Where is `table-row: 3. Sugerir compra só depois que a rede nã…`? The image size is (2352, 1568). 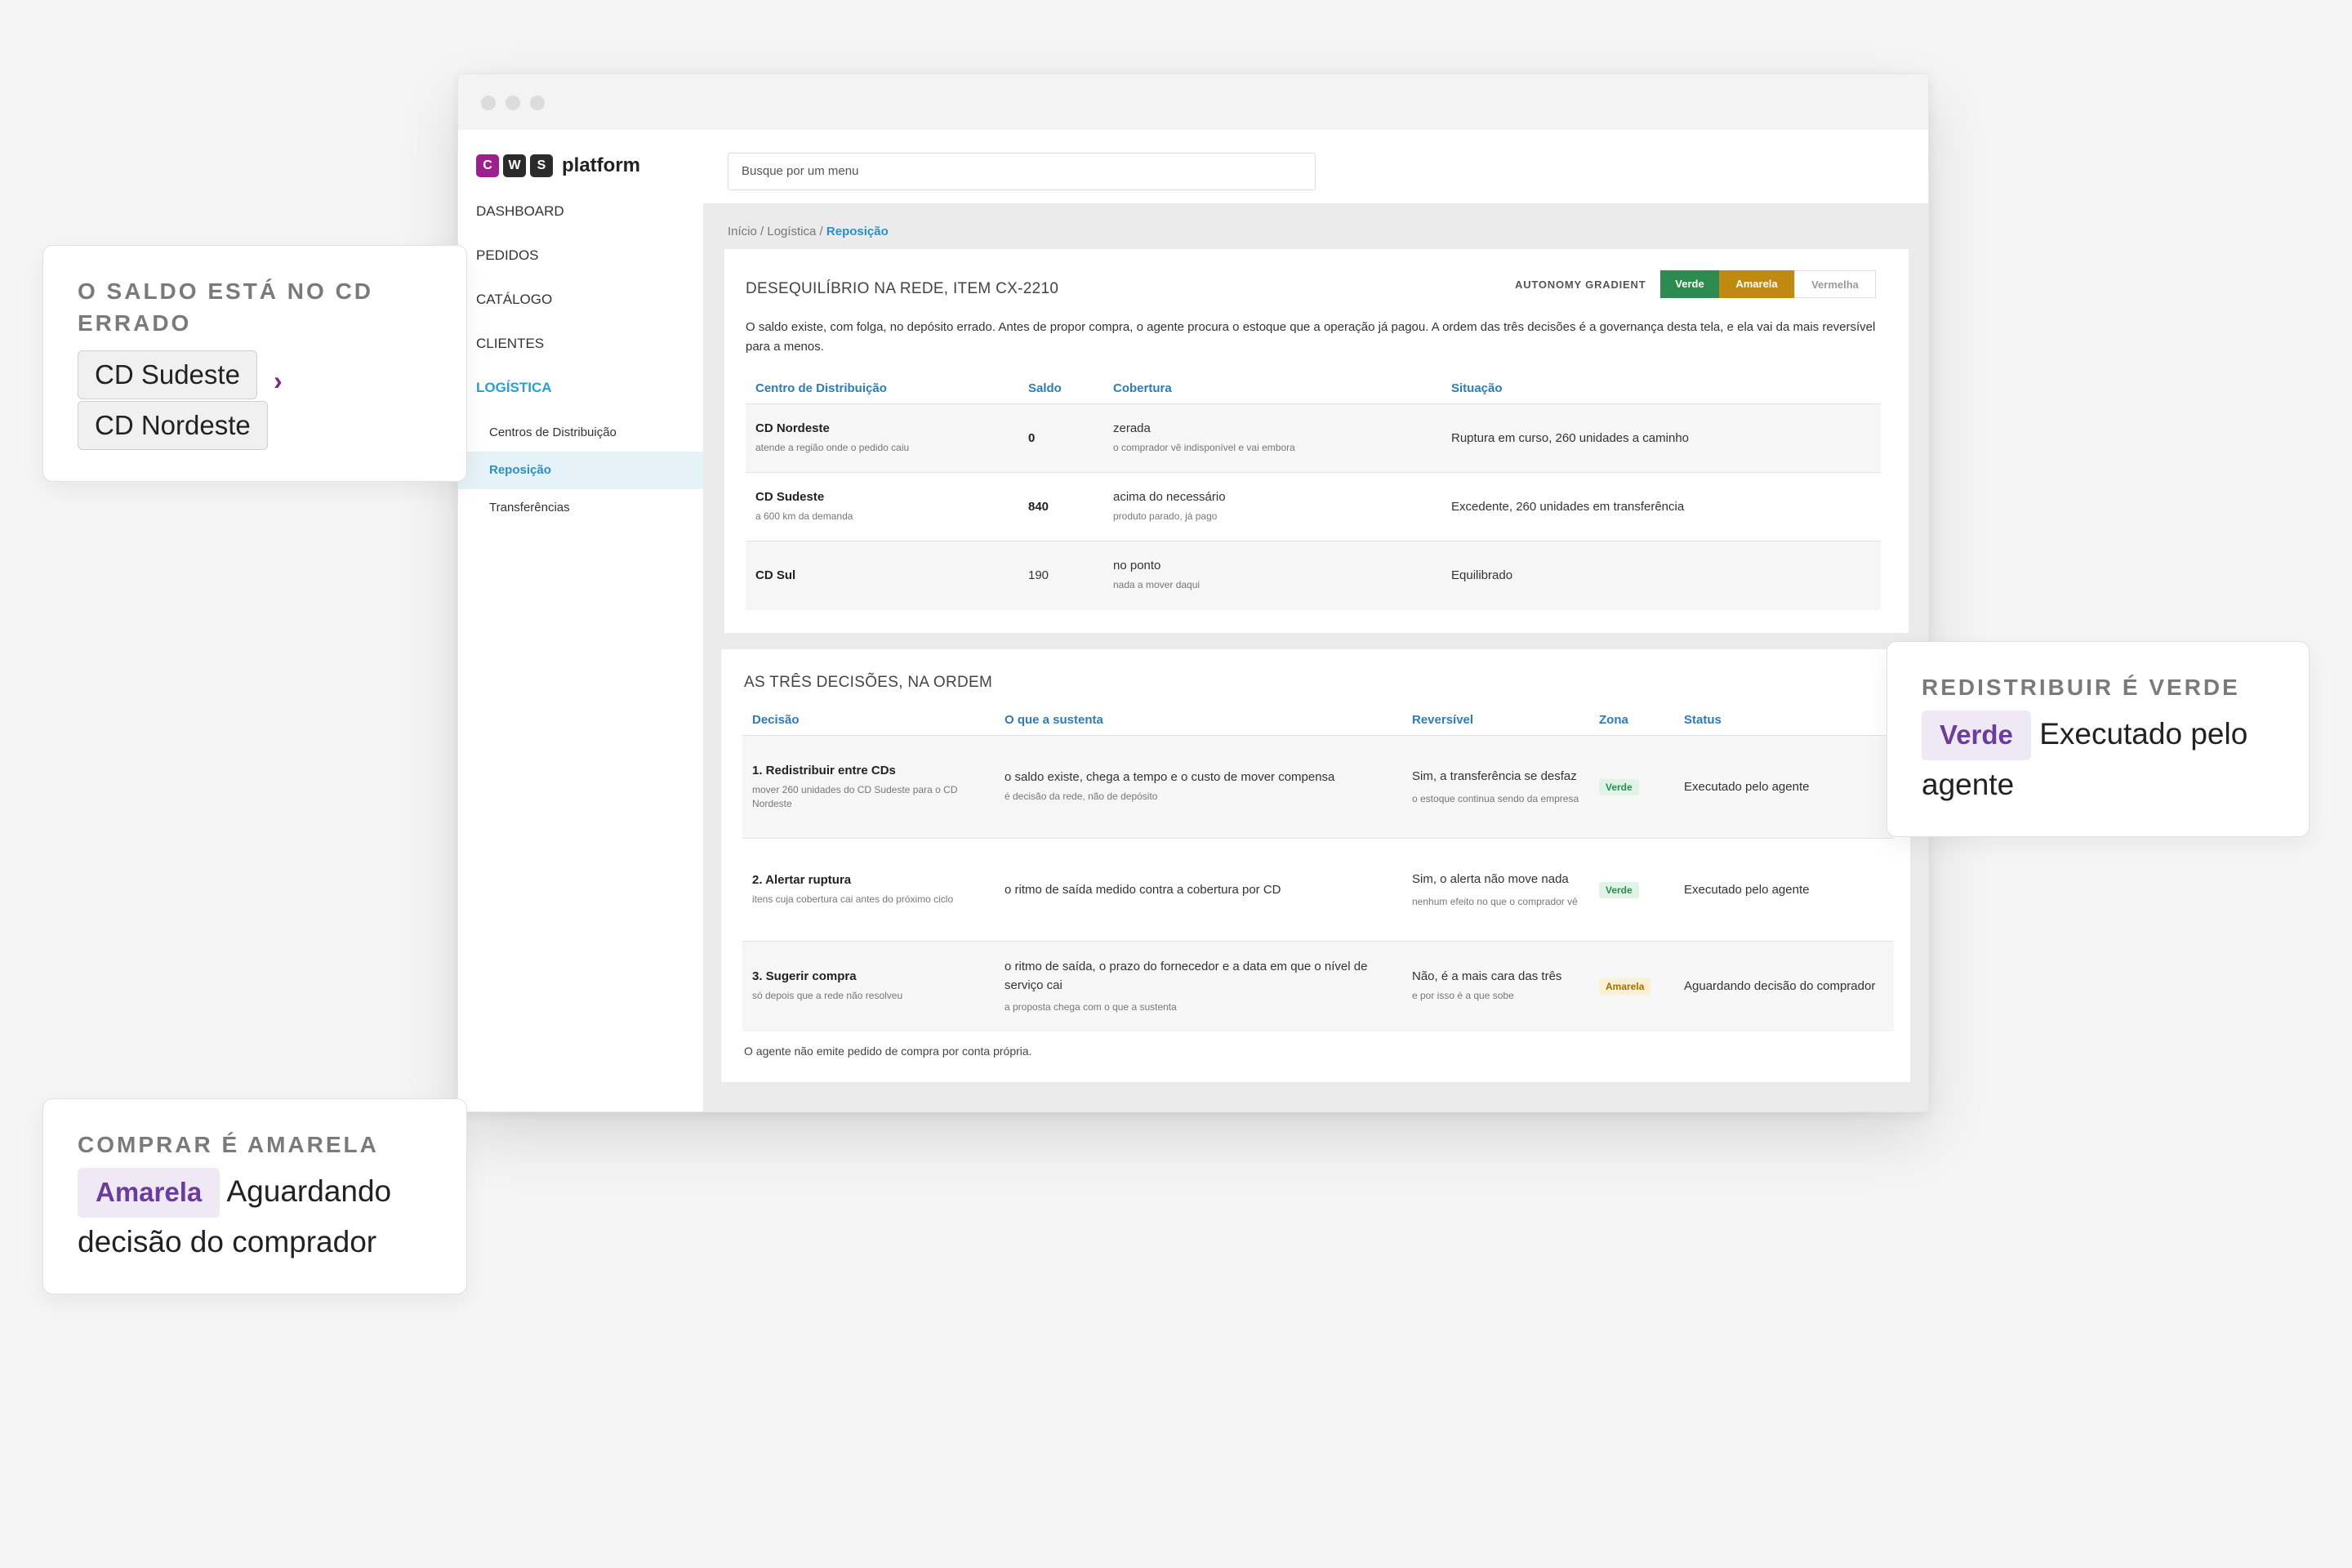
table-row: 3. Sugerir compra só depois que a rede nã… is located at coordinates (1318, 986).